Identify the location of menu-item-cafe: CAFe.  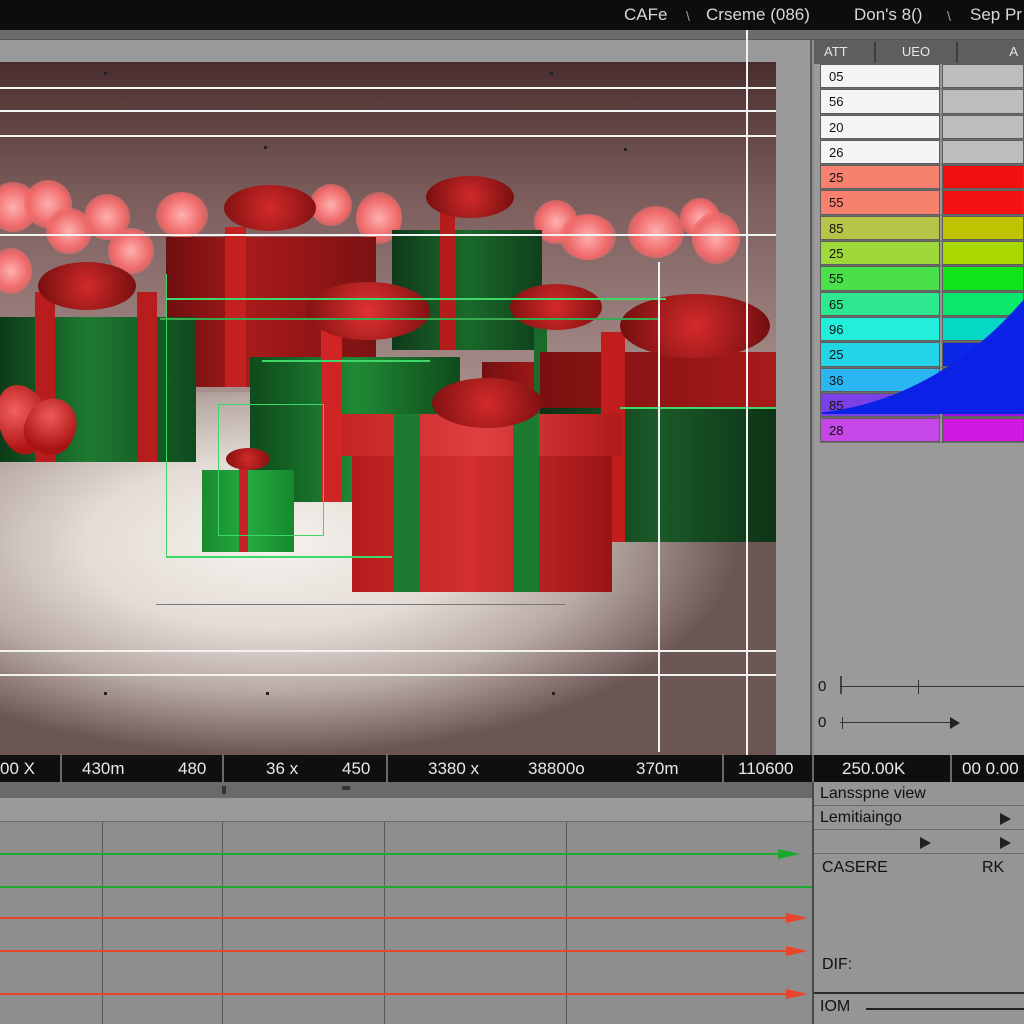
(645, 15).